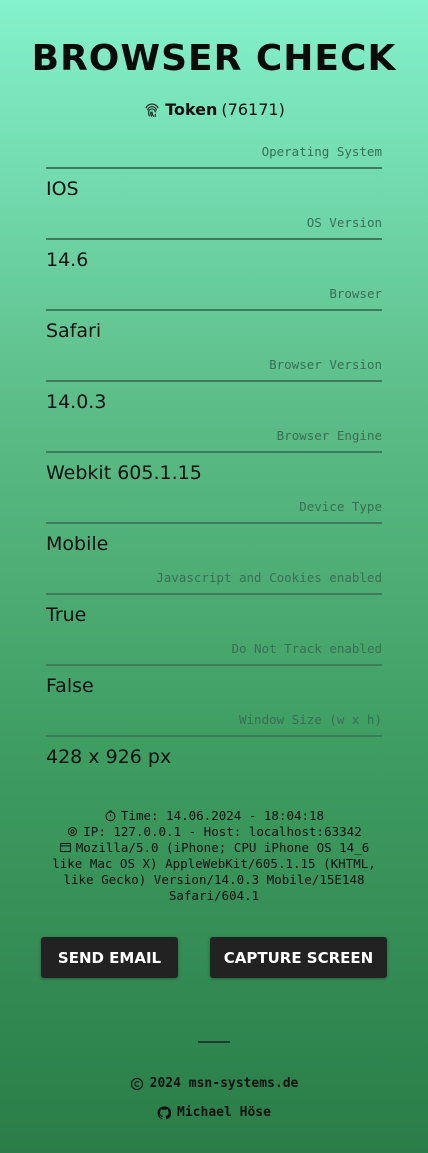  Describe the element at coordinates (306, 648) in the screenshot. I see `field-label: Do Not Track enabled` at that location.